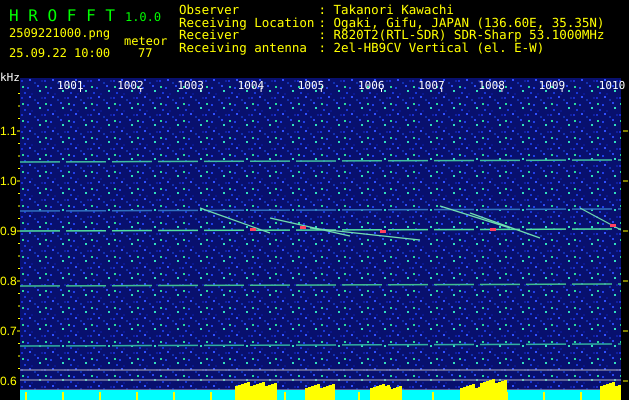  I want to click on info-value: : Takanori Kawachi, so click(386, 10).